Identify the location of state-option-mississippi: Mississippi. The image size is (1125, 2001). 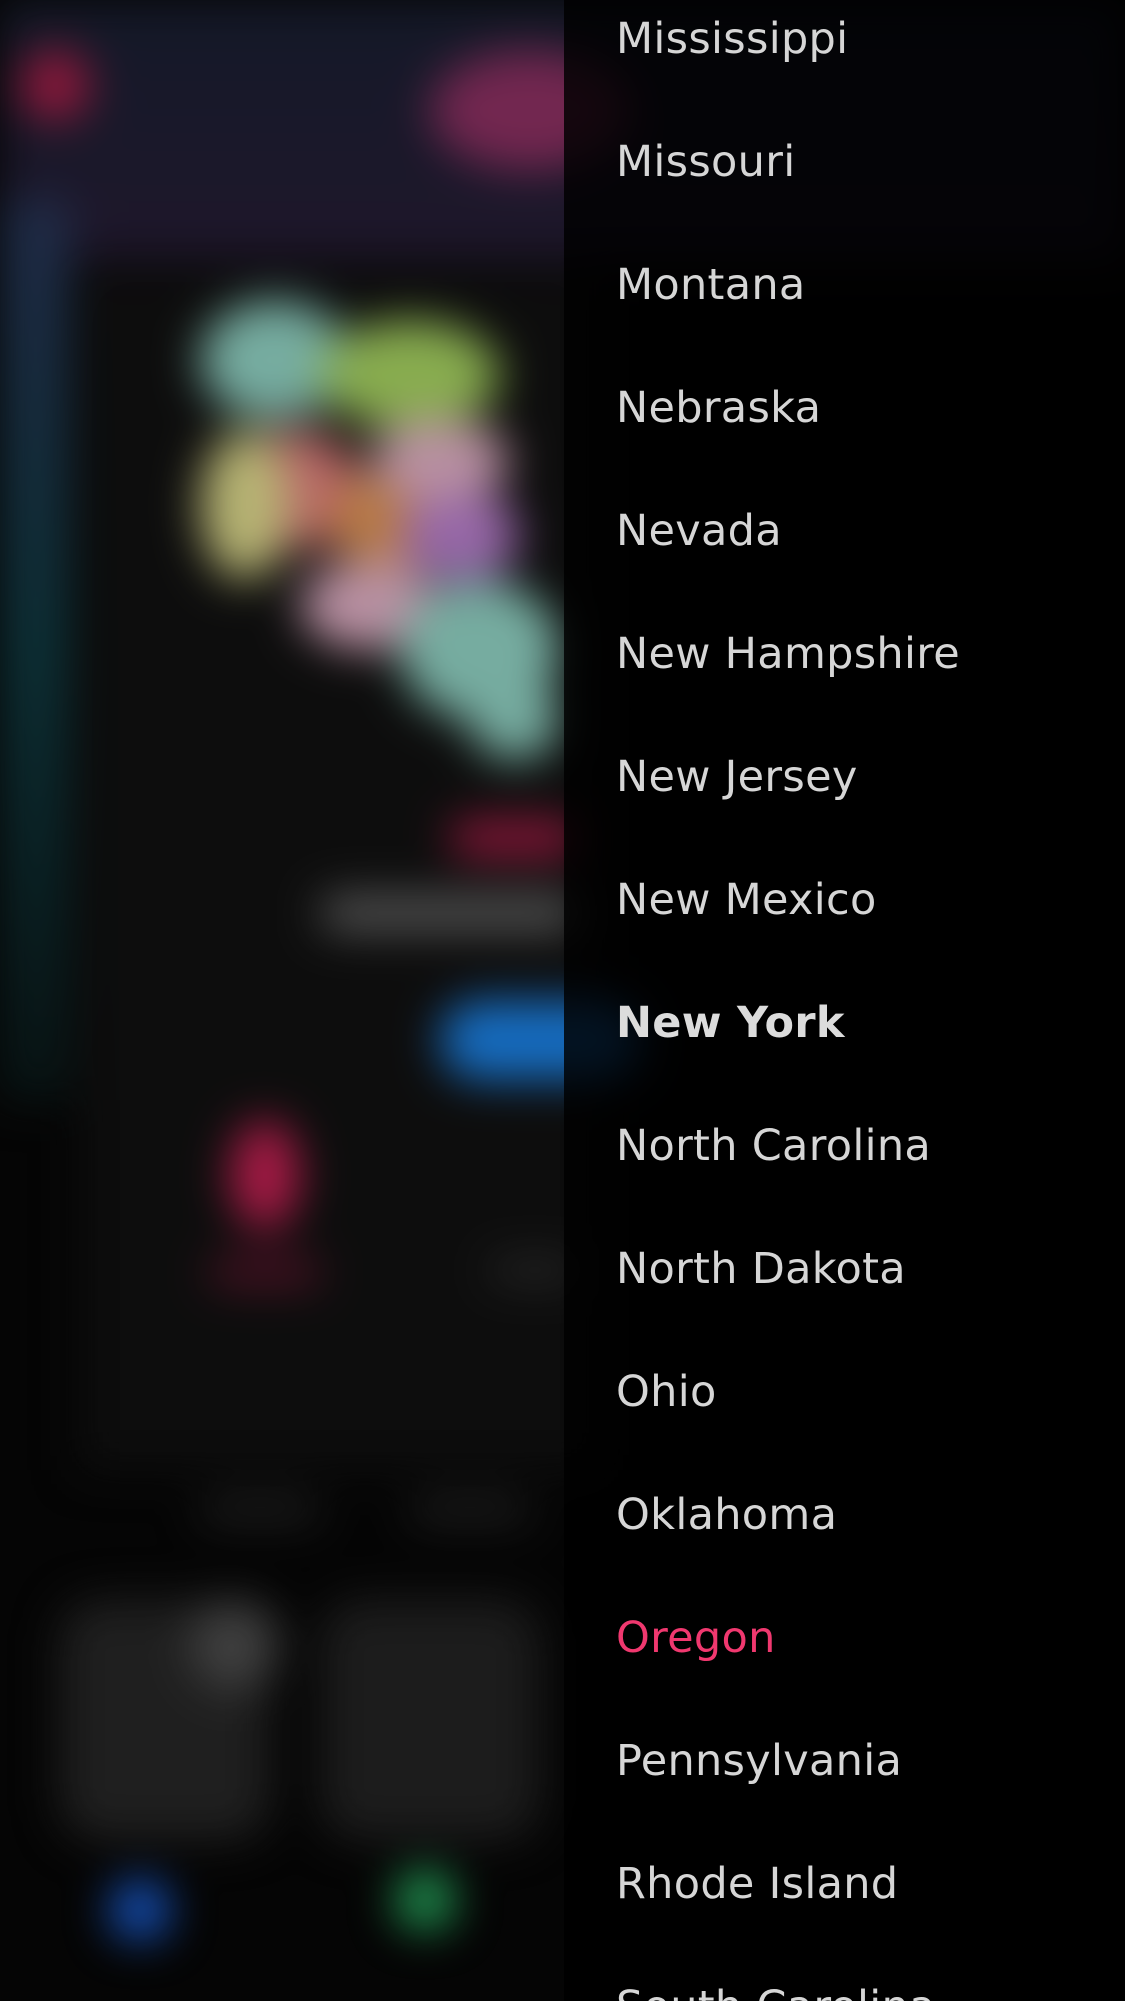
(844, 50).